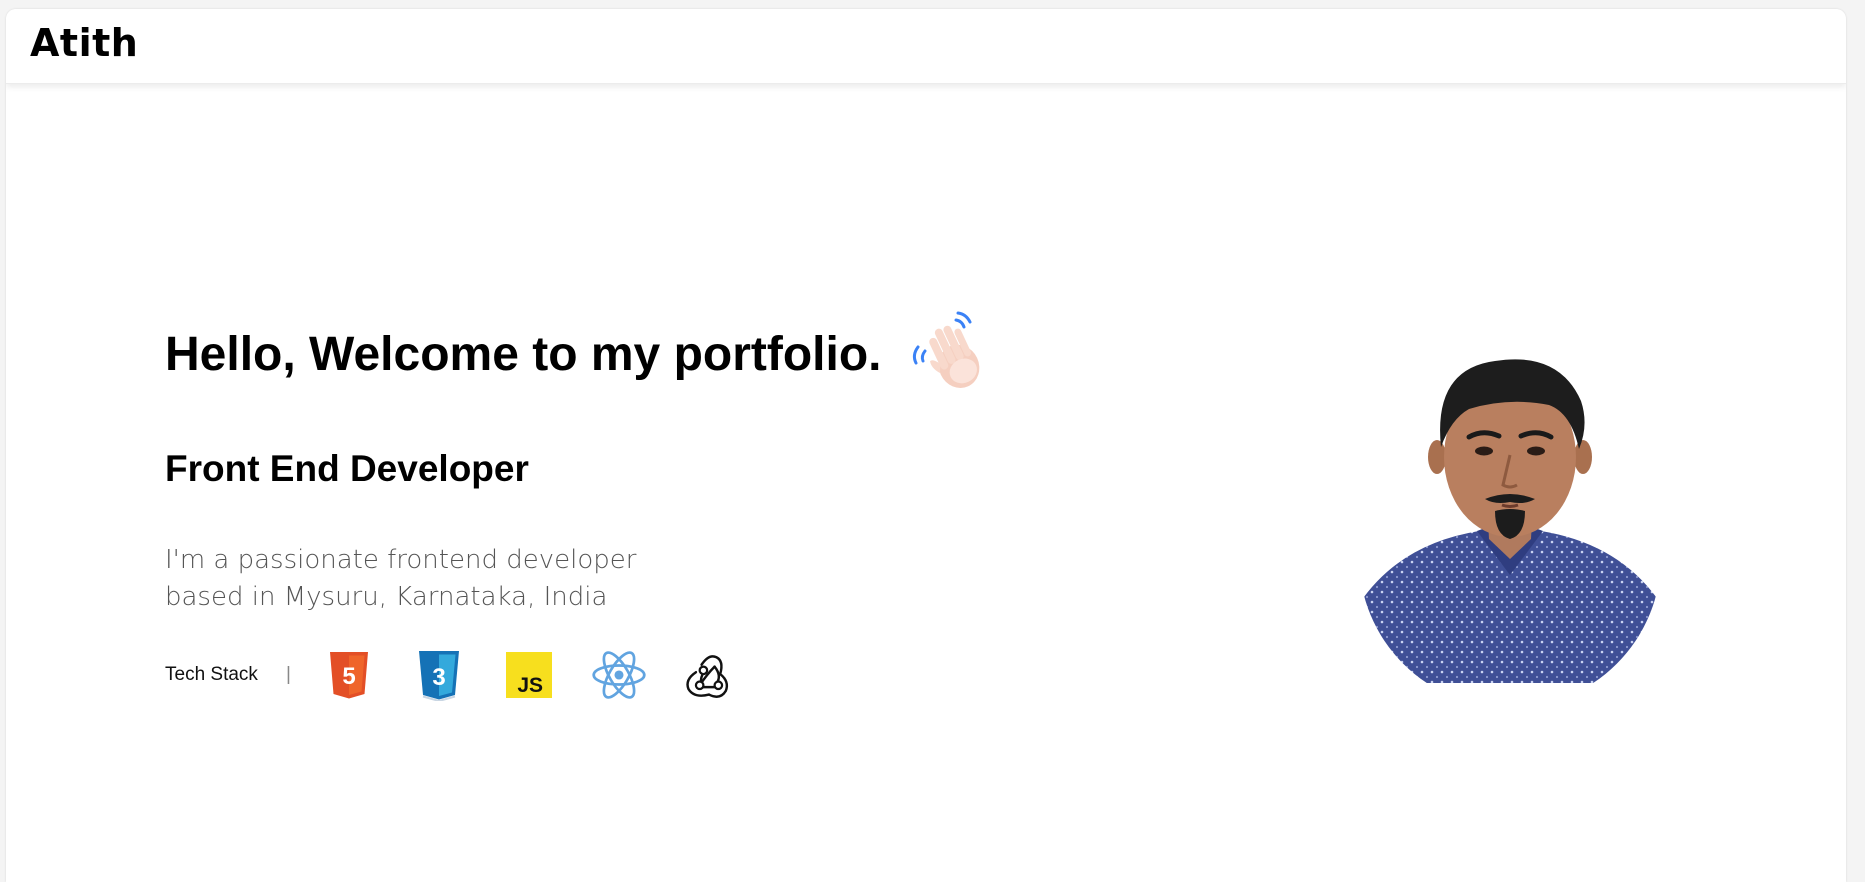  Describe the element at coordinates (523, 354) in the screenshot. I see `hero-title: Hello, Welcome to my portfolio.` at that location.